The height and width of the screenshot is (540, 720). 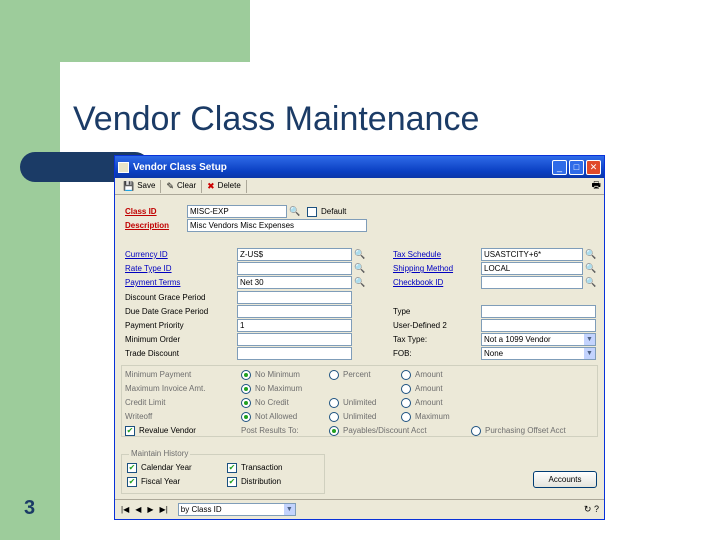 I want to click on slide-number: 3, so click(x=30, y=508).